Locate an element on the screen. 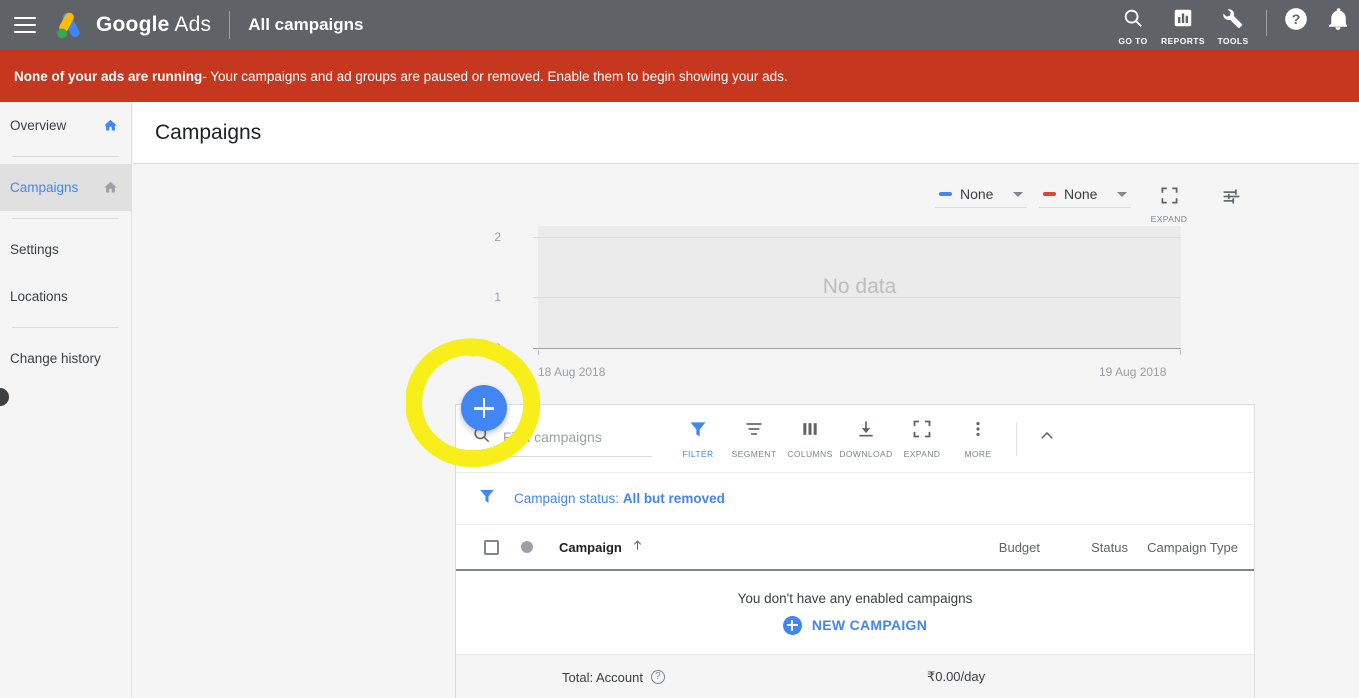  search-campaigns-box is located at coordinates (562, 441).